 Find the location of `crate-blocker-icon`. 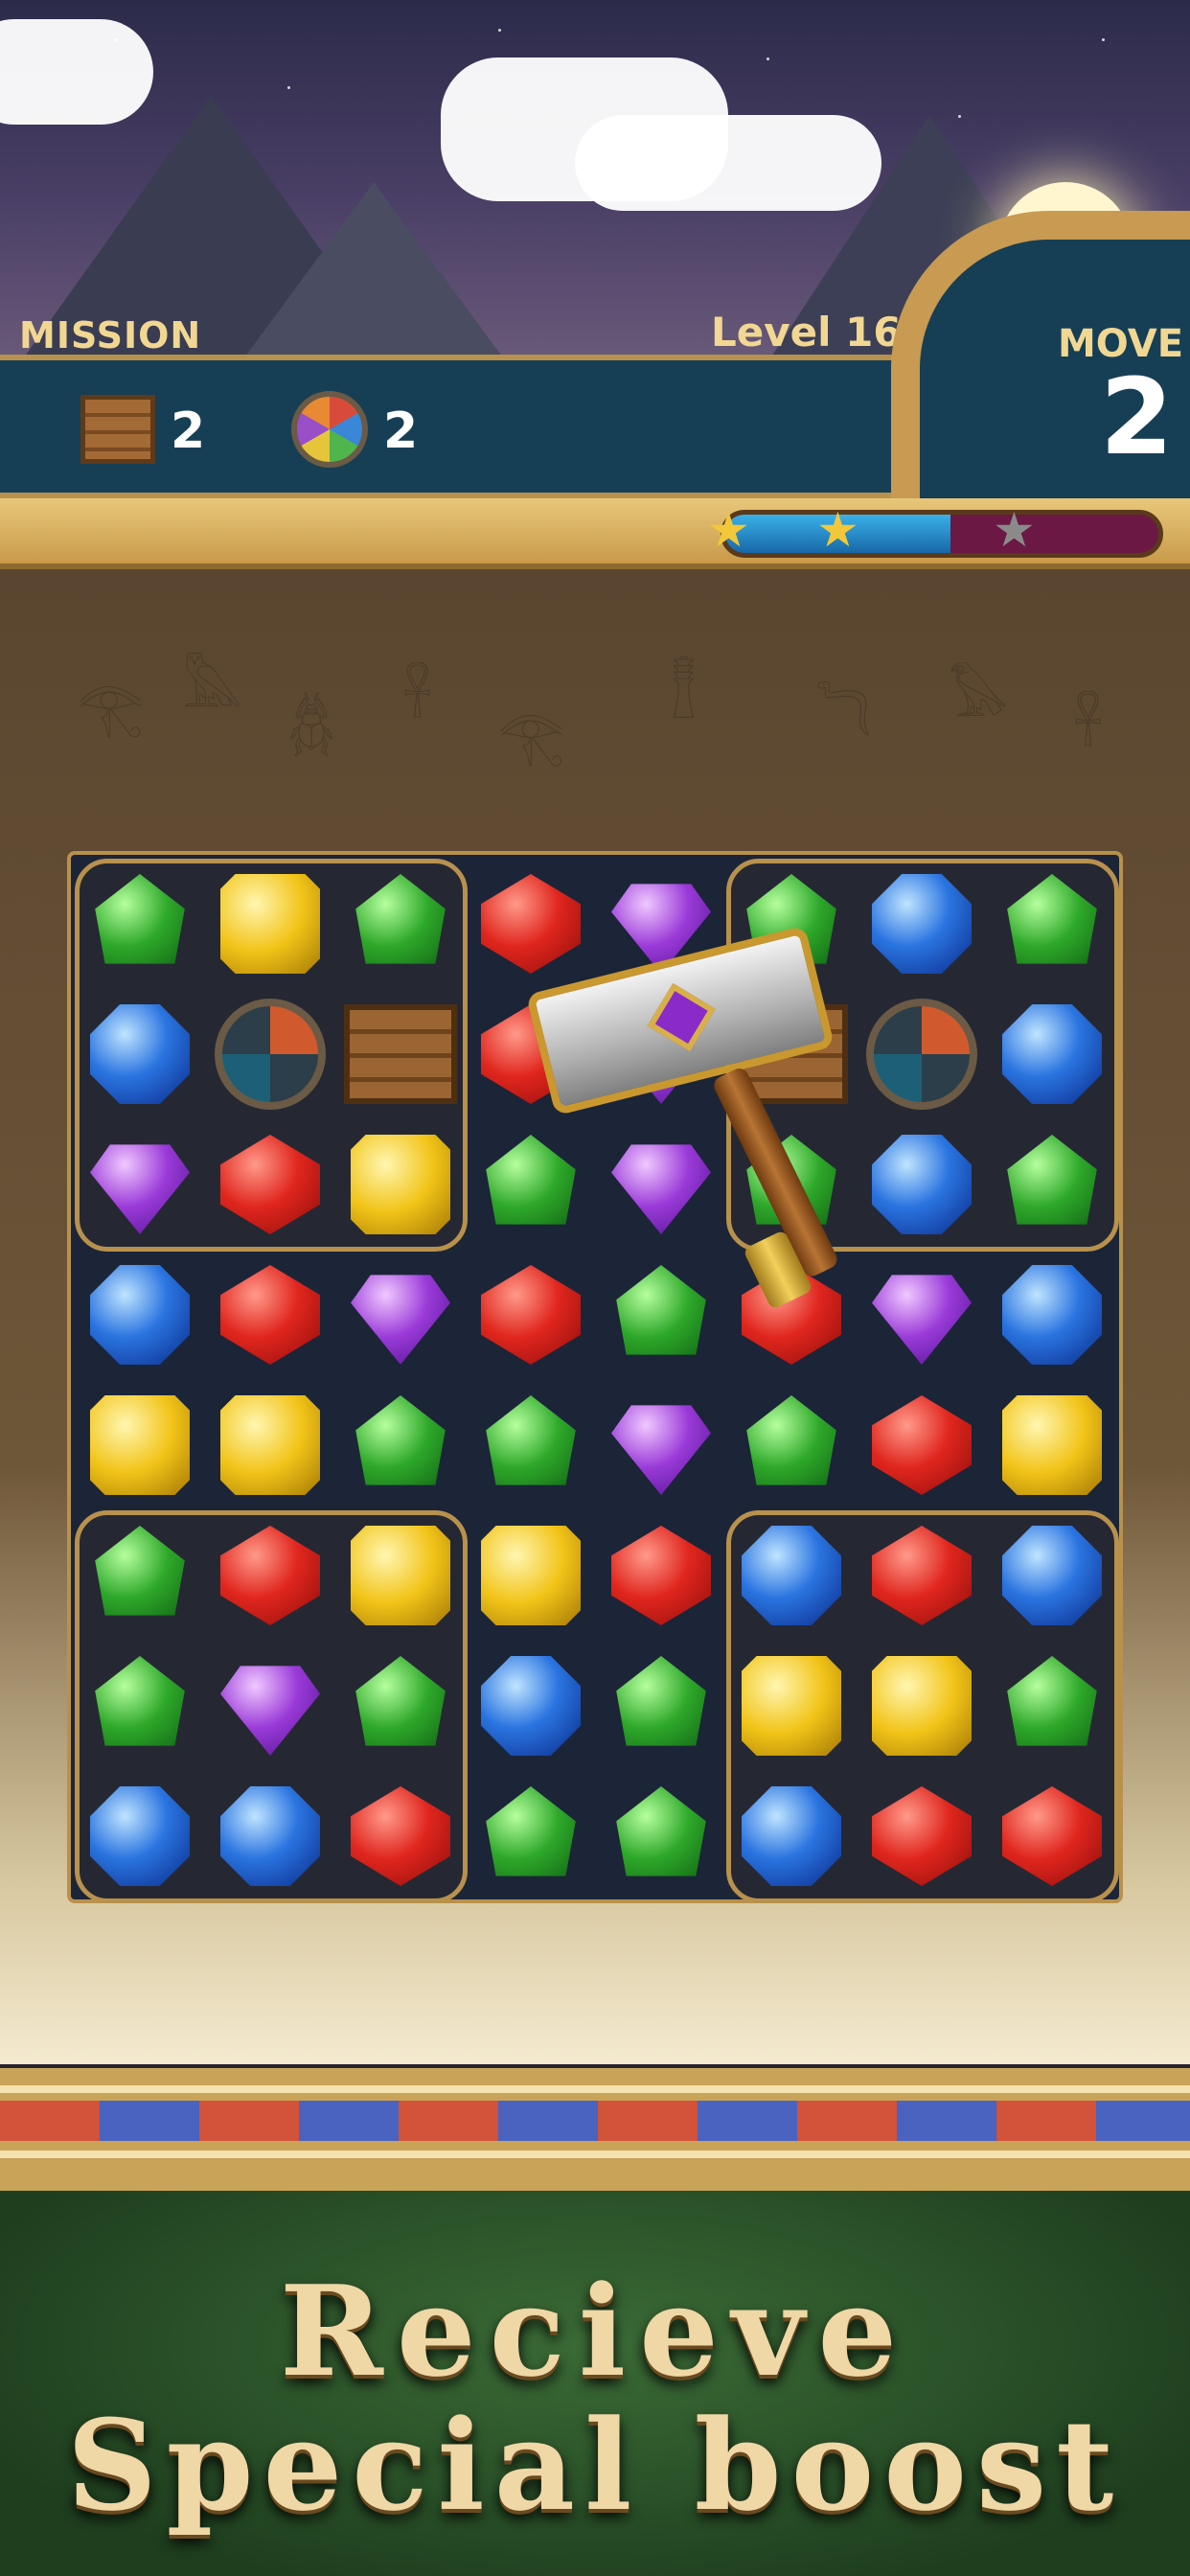

crate-blocker-icon is located at coordinates (401, 1054).